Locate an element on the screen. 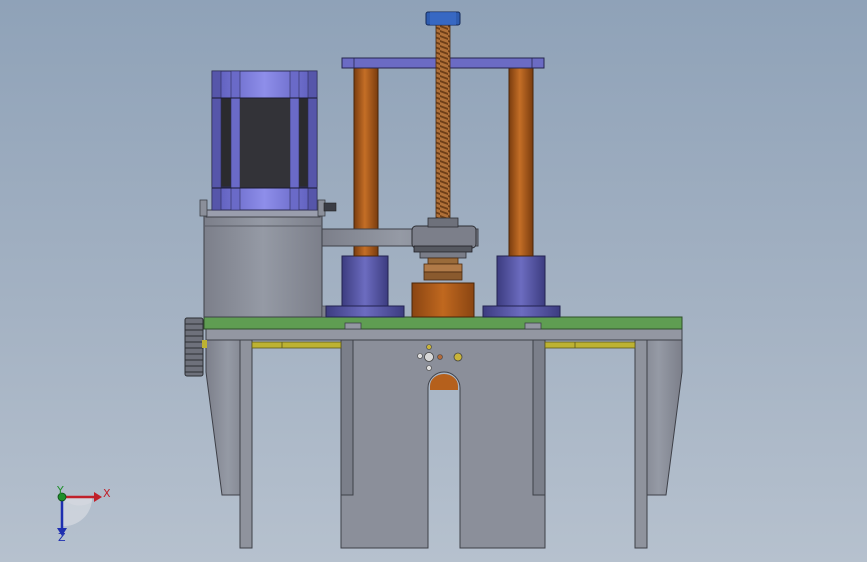 The height and width of the screenshot is (562, 867). green-top-plate is located at coordinates (443, 323).